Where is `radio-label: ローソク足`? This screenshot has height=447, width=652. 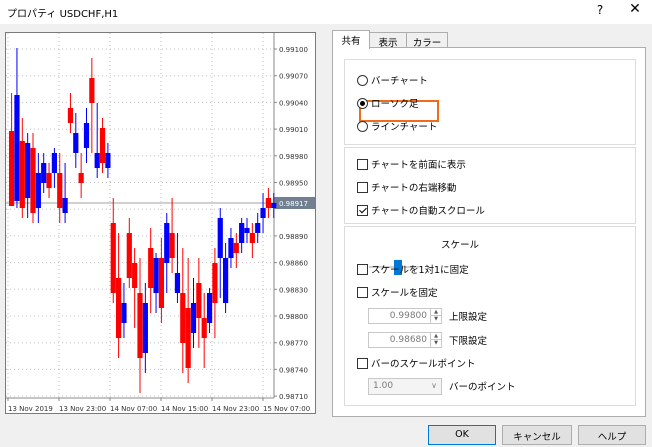
radio-label: ローソク足 is located at coordinates (395, 104).